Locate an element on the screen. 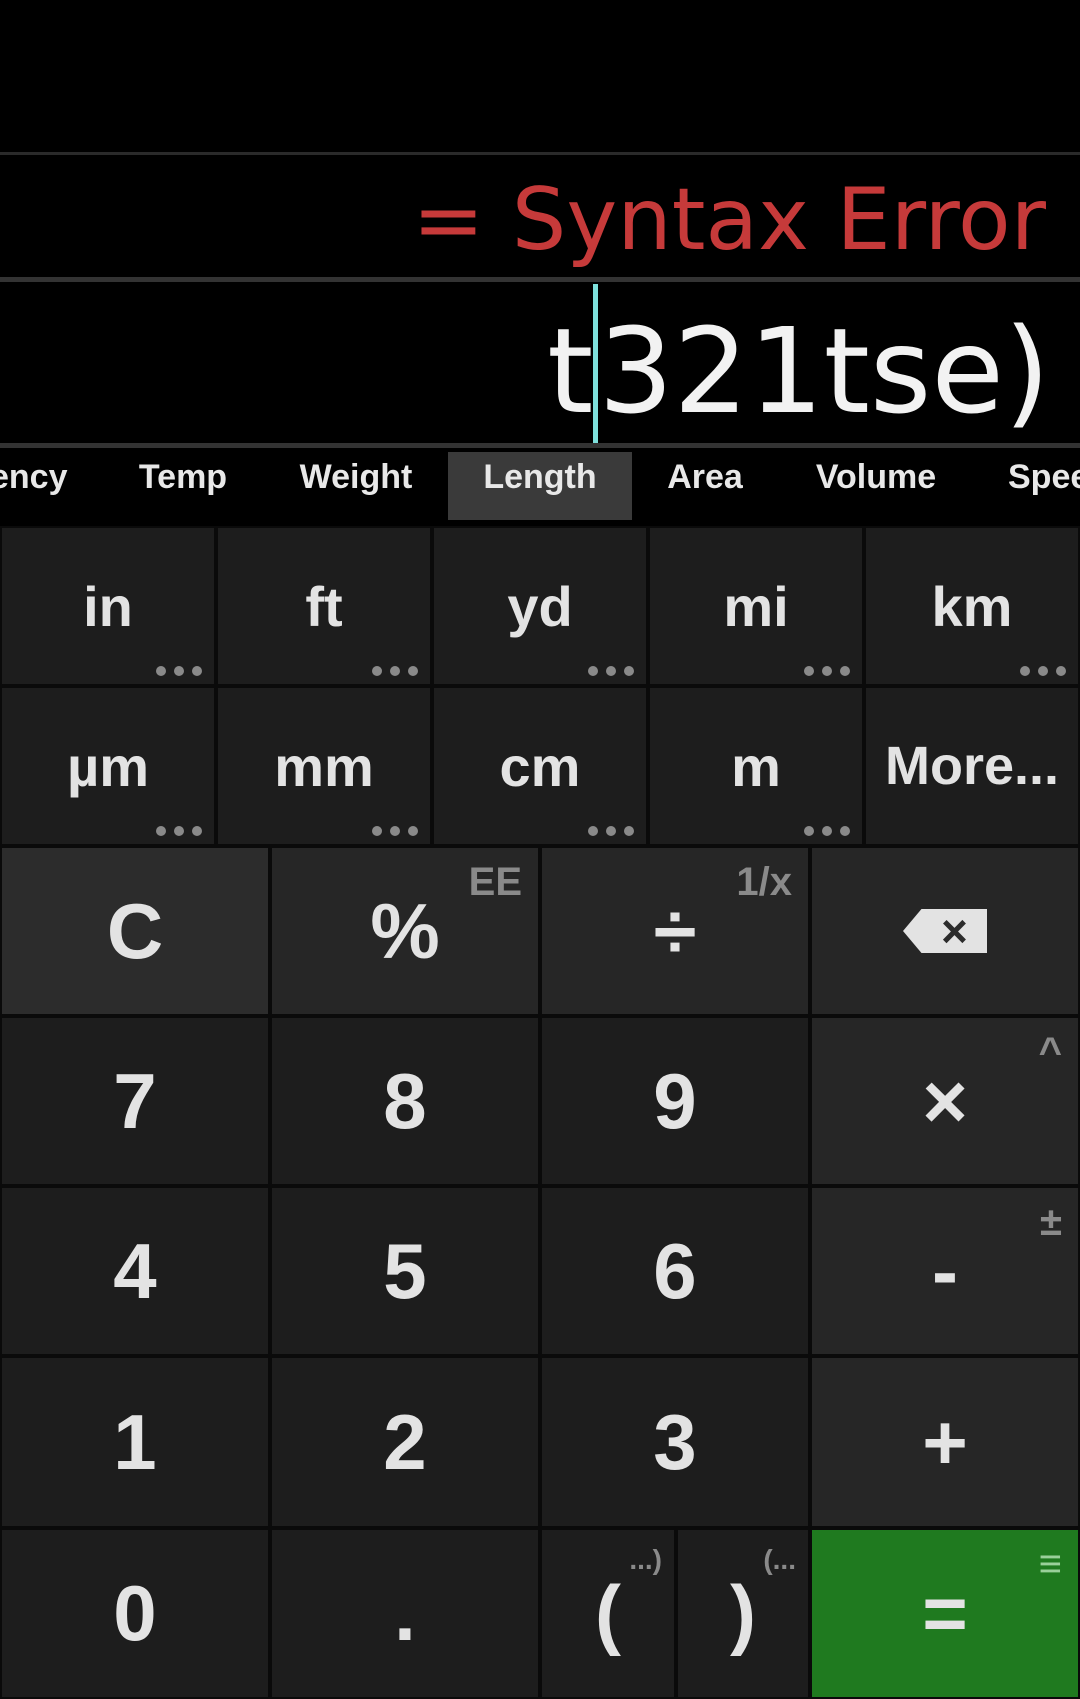 The width and height of the screenshot is (1080, 1699). unit-label: yd is located at coordinates (540, 606).